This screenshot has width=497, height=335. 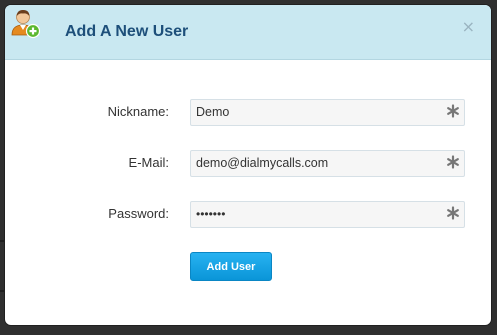 I want to click on nickname-label: Nickname:, so click(x=138, y=111).